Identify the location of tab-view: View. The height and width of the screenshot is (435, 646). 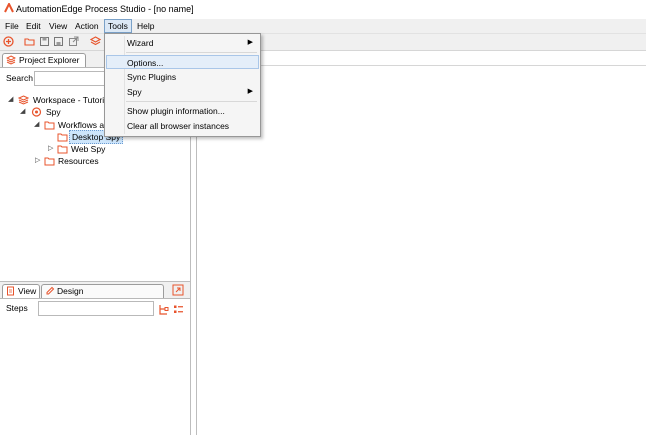
(21, 291).